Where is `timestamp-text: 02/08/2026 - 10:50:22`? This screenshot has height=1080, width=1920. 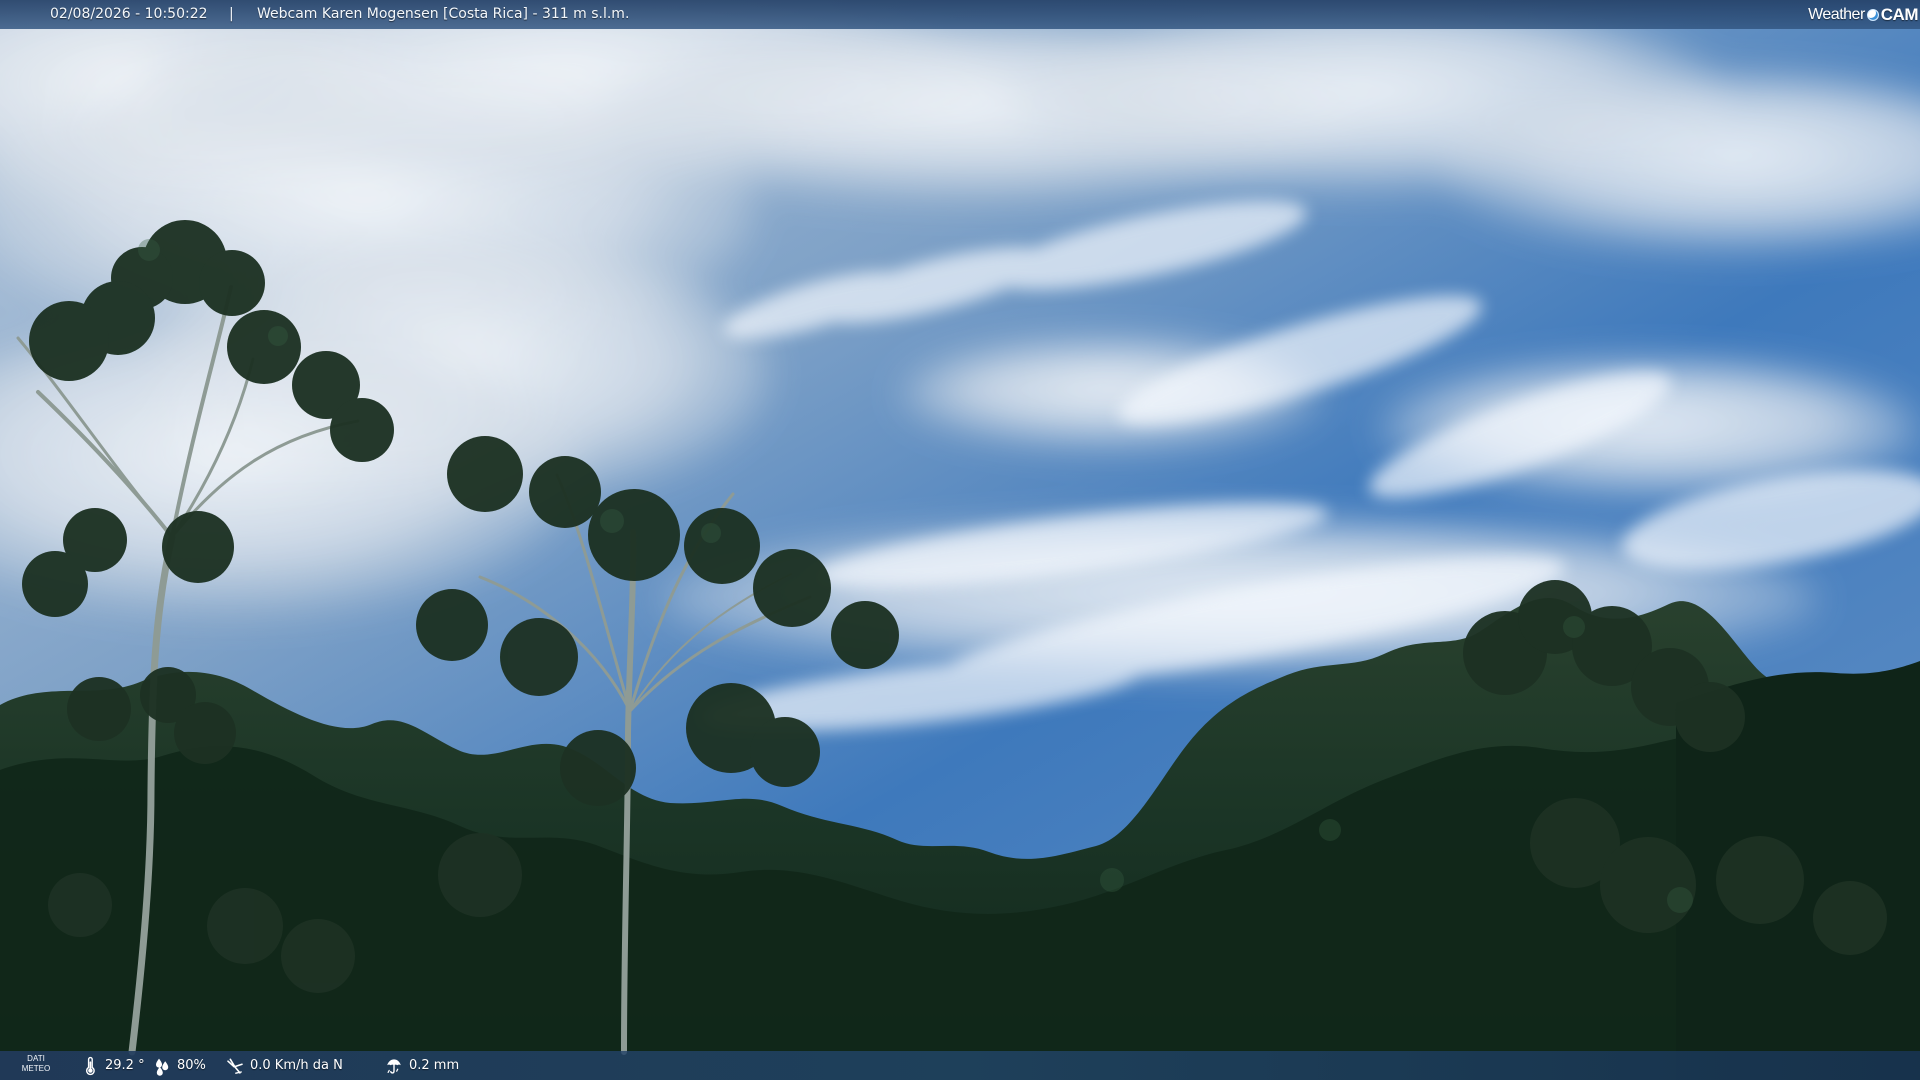 timestamp-text: 02/08/2026 - 10:50:22 is located at coordinates (129, 14).